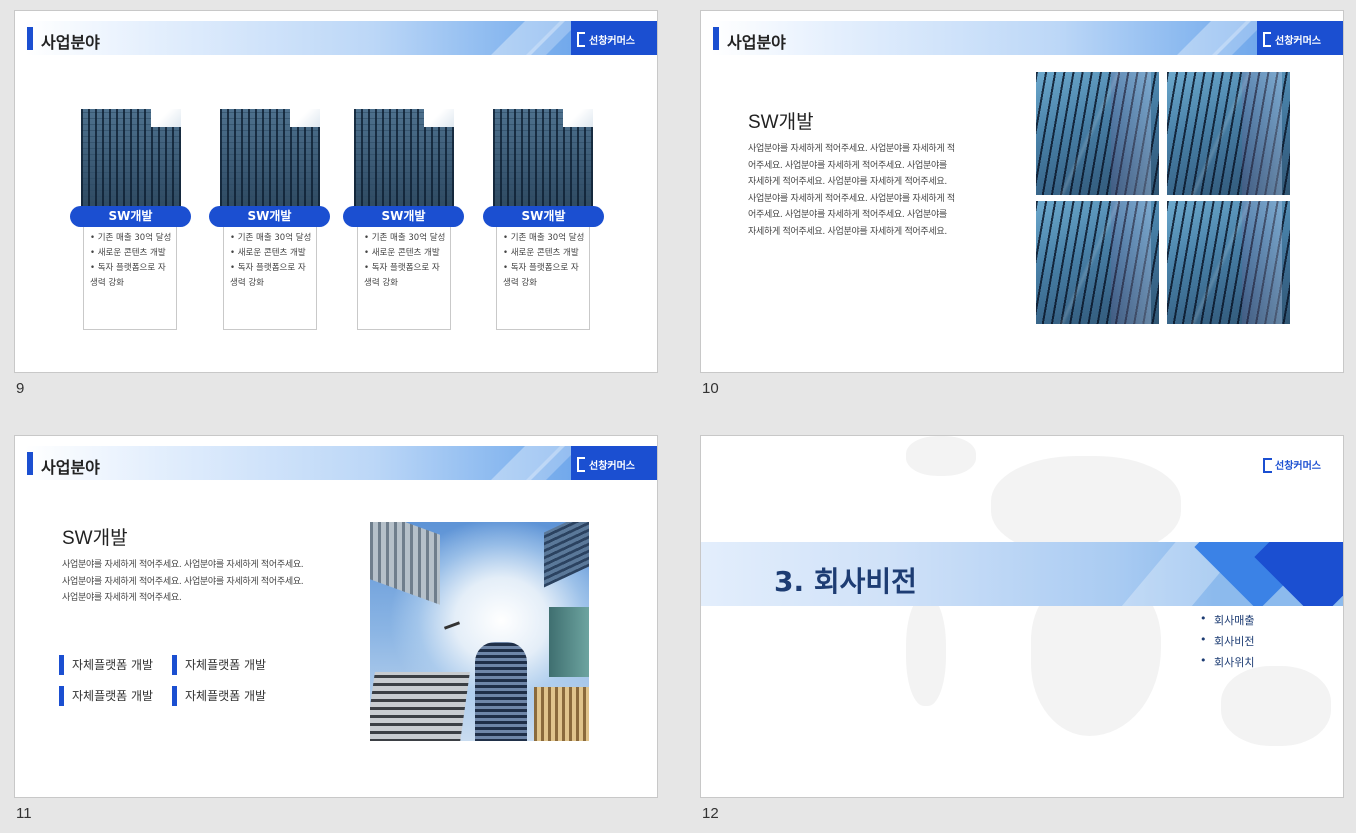  I want to click on airplane-icon, so click(452, 625).